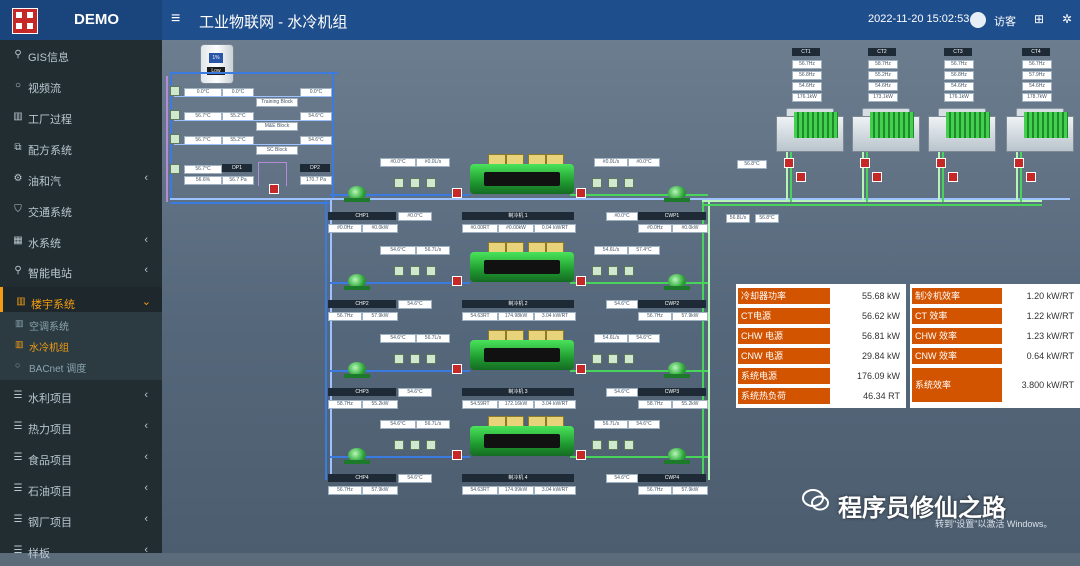 The width and height of the screenshot is (1080, 566). Describe the element at coordinates (217, 64) in the screenshot. I see `expansion-tank: 1% Low` at that location.